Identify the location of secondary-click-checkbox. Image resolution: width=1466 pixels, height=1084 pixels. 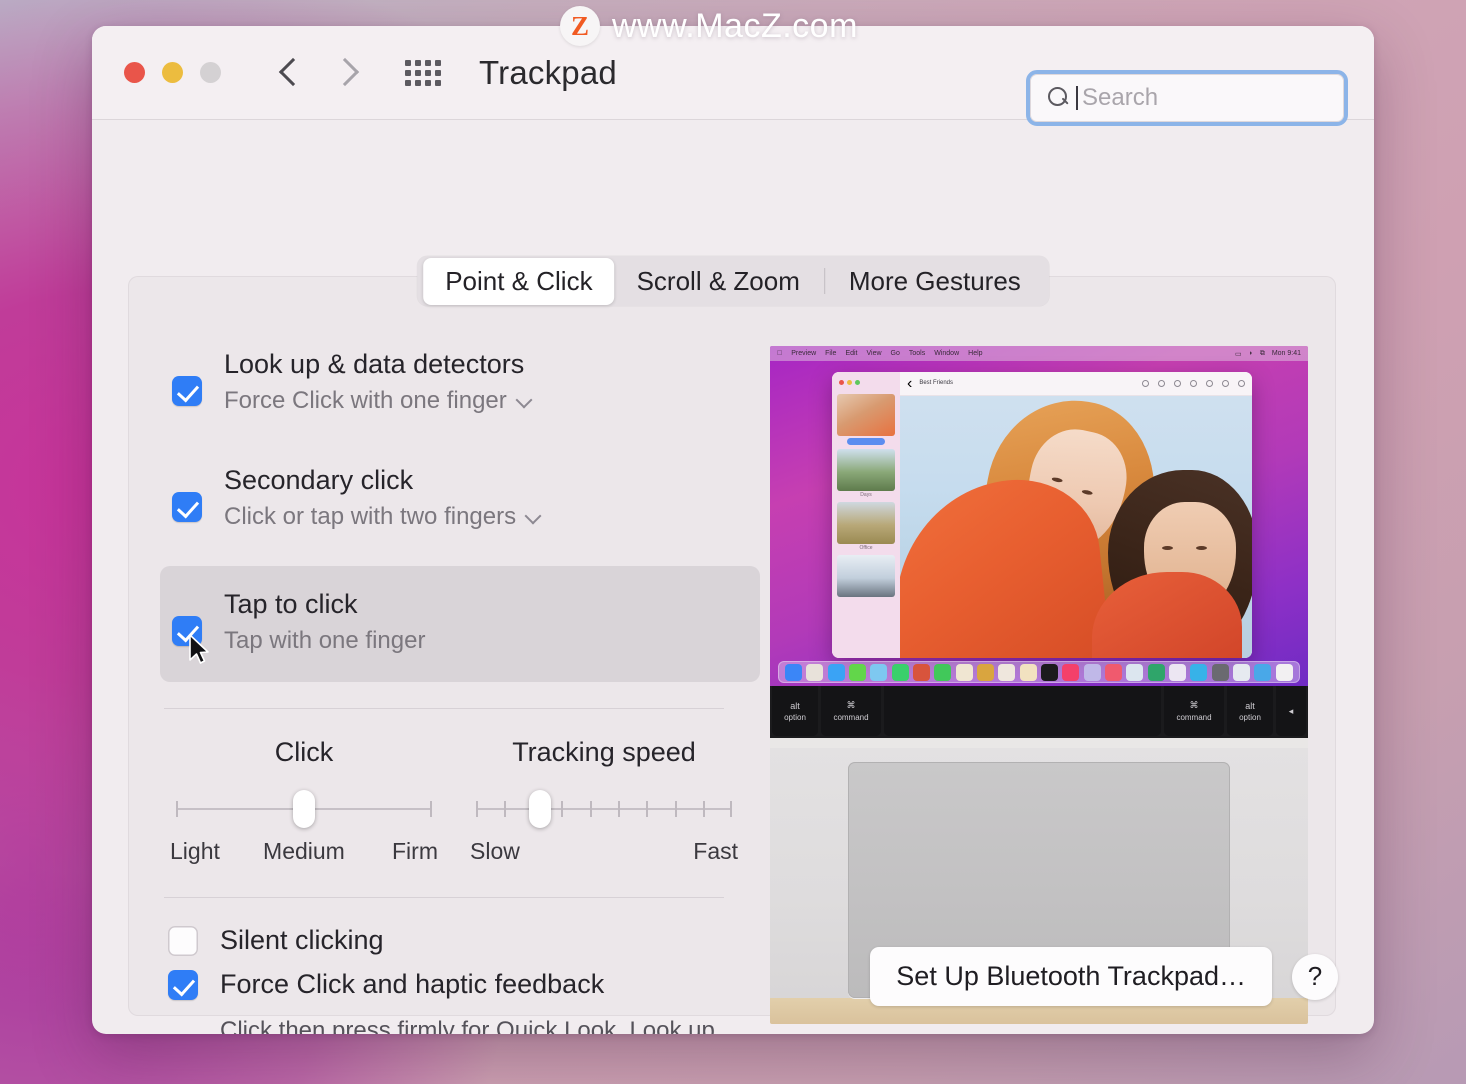
(187, 507).